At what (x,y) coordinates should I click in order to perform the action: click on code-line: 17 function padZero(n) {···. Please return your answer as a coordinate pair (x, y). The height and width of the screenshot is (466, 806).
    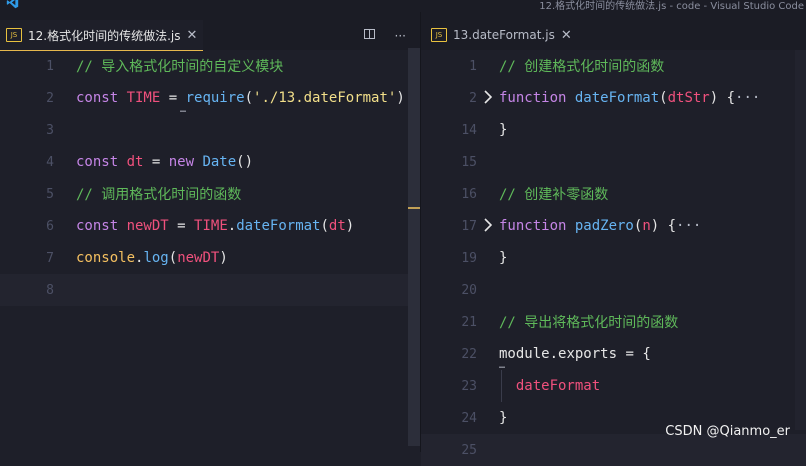
    Looking at the image, I should click on (613, 226).